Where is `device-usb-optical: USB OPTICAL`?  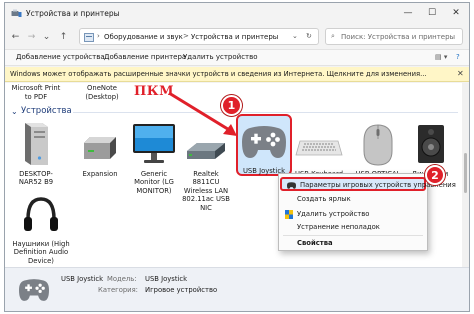
device-usb-optical: USB OPTICAL is located at coordinates (378, 149).